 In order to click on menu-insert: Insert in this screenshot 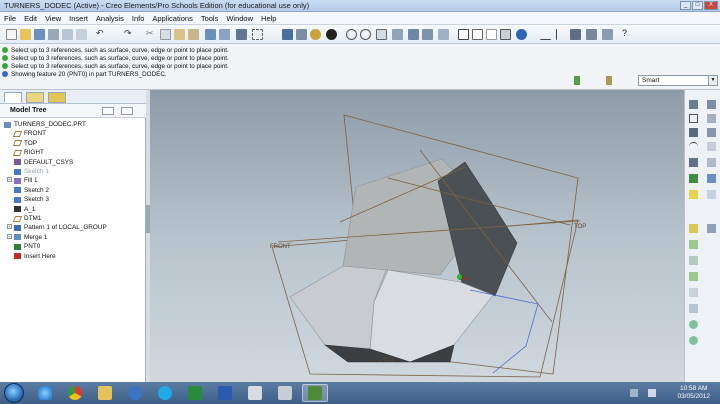, I will do `click(78, 18)`.